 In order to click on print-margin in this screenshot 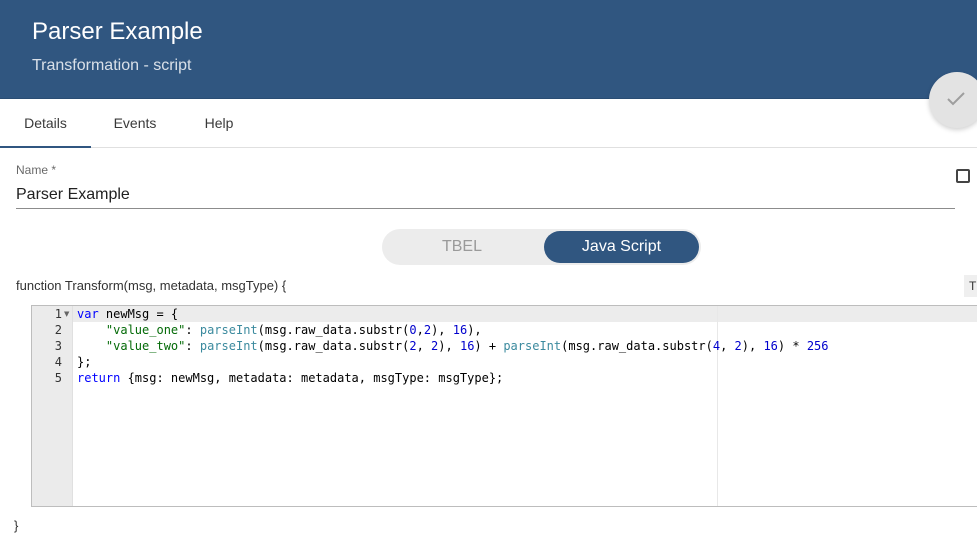, I will do `click(717, 406)`.